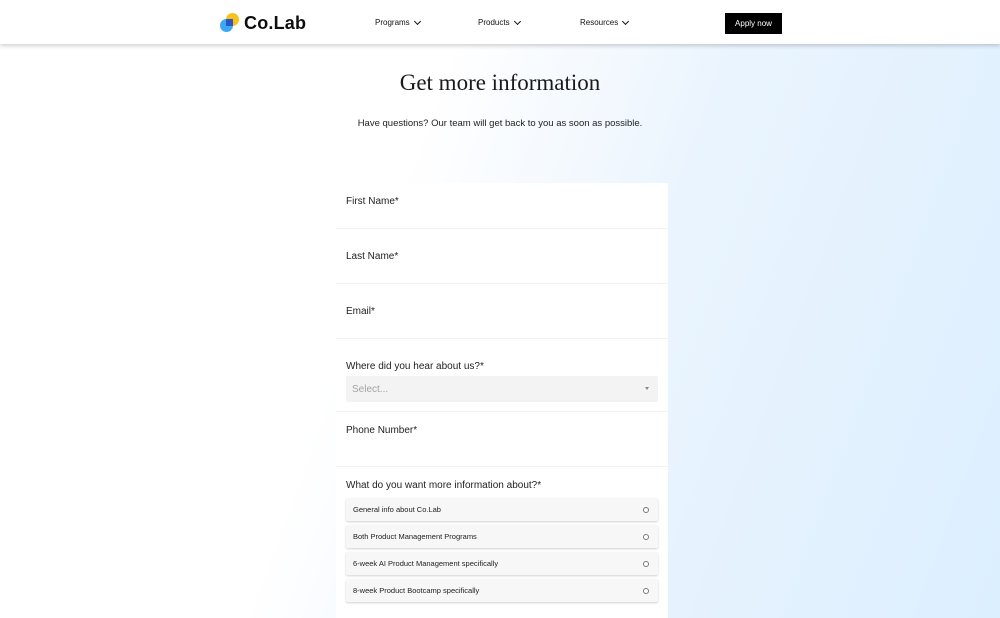 The width and height of the screenshot is (1000, 618). I want to click on source-label: Where did you hear about us?*, so click(415, 366).